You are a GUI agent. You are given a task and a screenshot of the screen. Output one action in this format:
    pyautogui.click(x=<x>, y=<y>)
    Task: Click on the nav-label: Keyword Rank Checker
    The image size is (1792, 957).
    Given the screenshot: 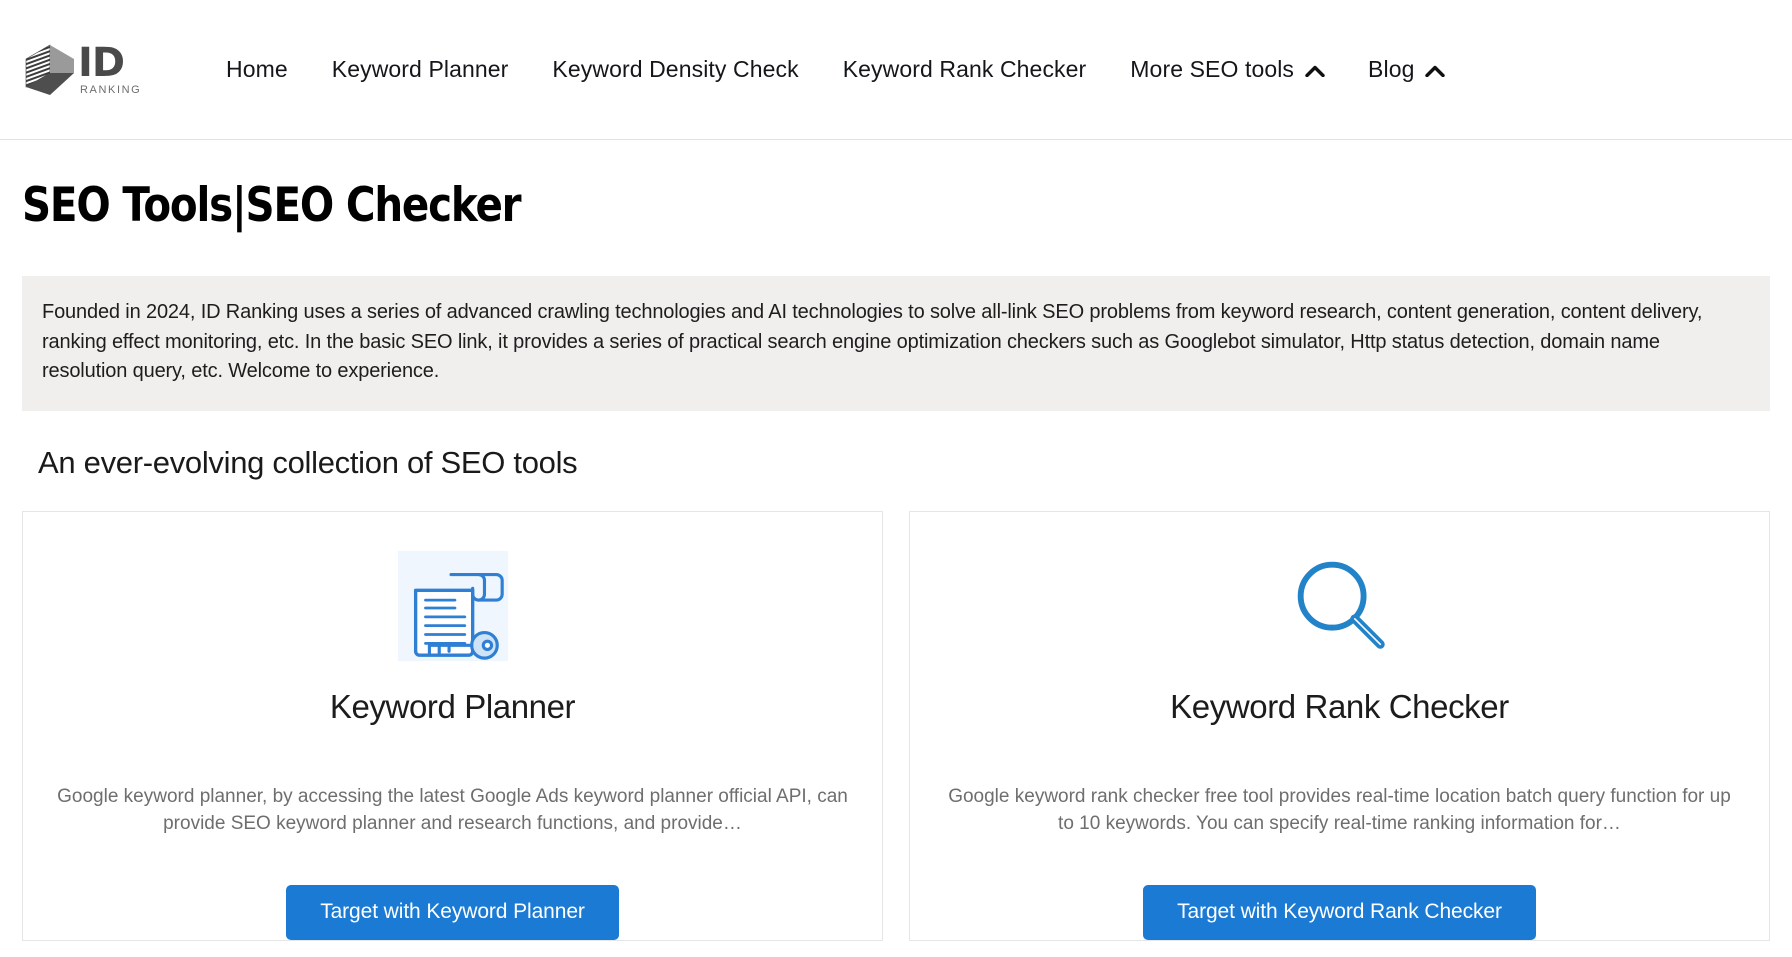 What is the action you would take?
    pyautogui.click(x=964, y=69)
    